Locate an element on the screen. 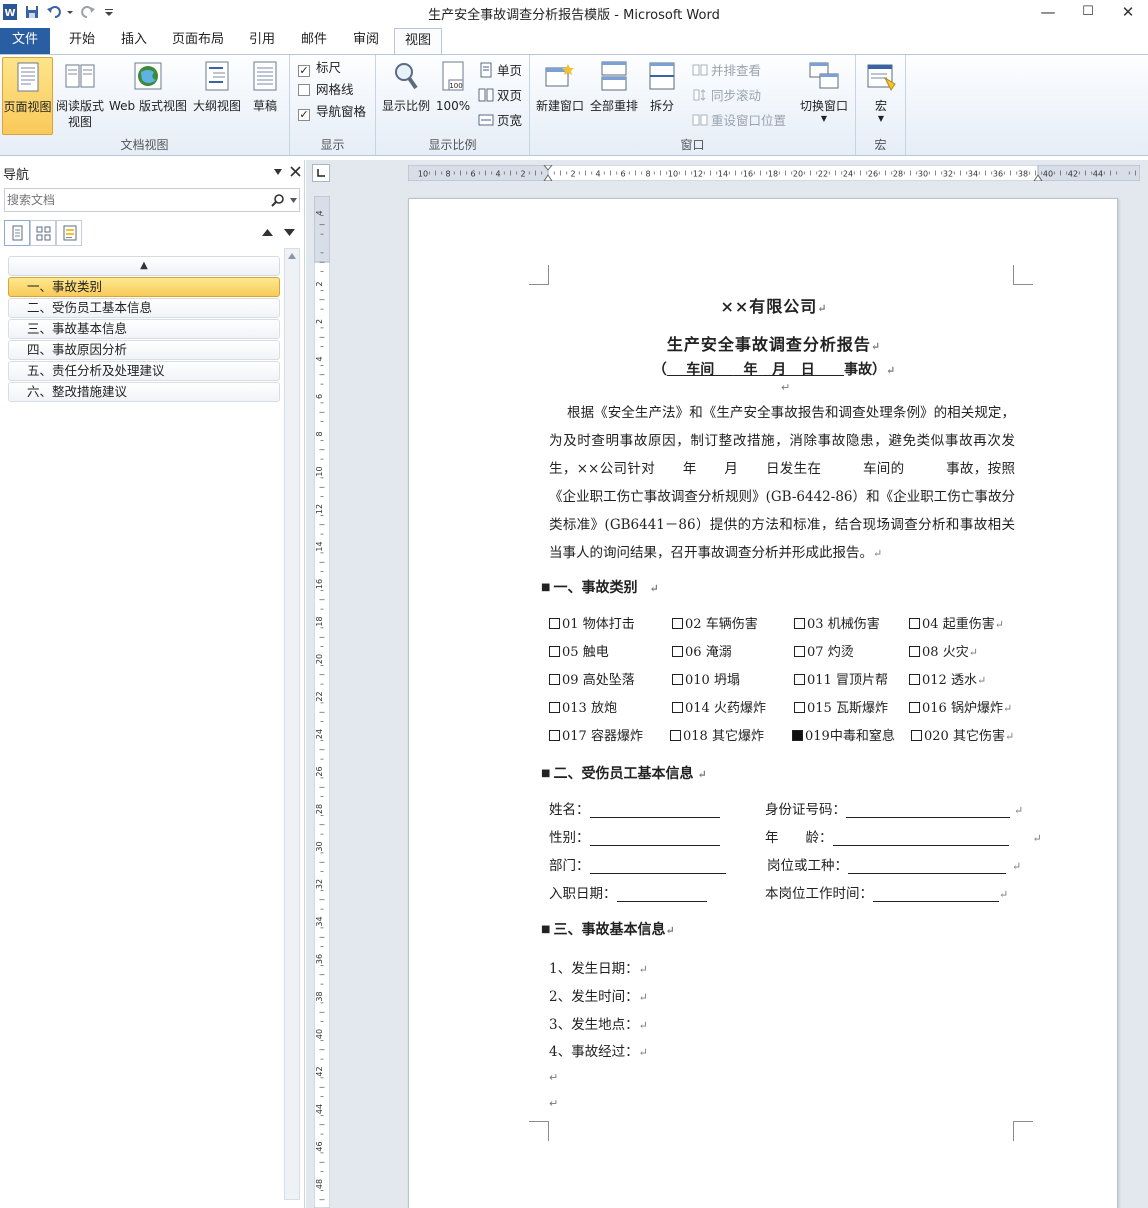  nav-view-results is located at coordinates (69, 233).